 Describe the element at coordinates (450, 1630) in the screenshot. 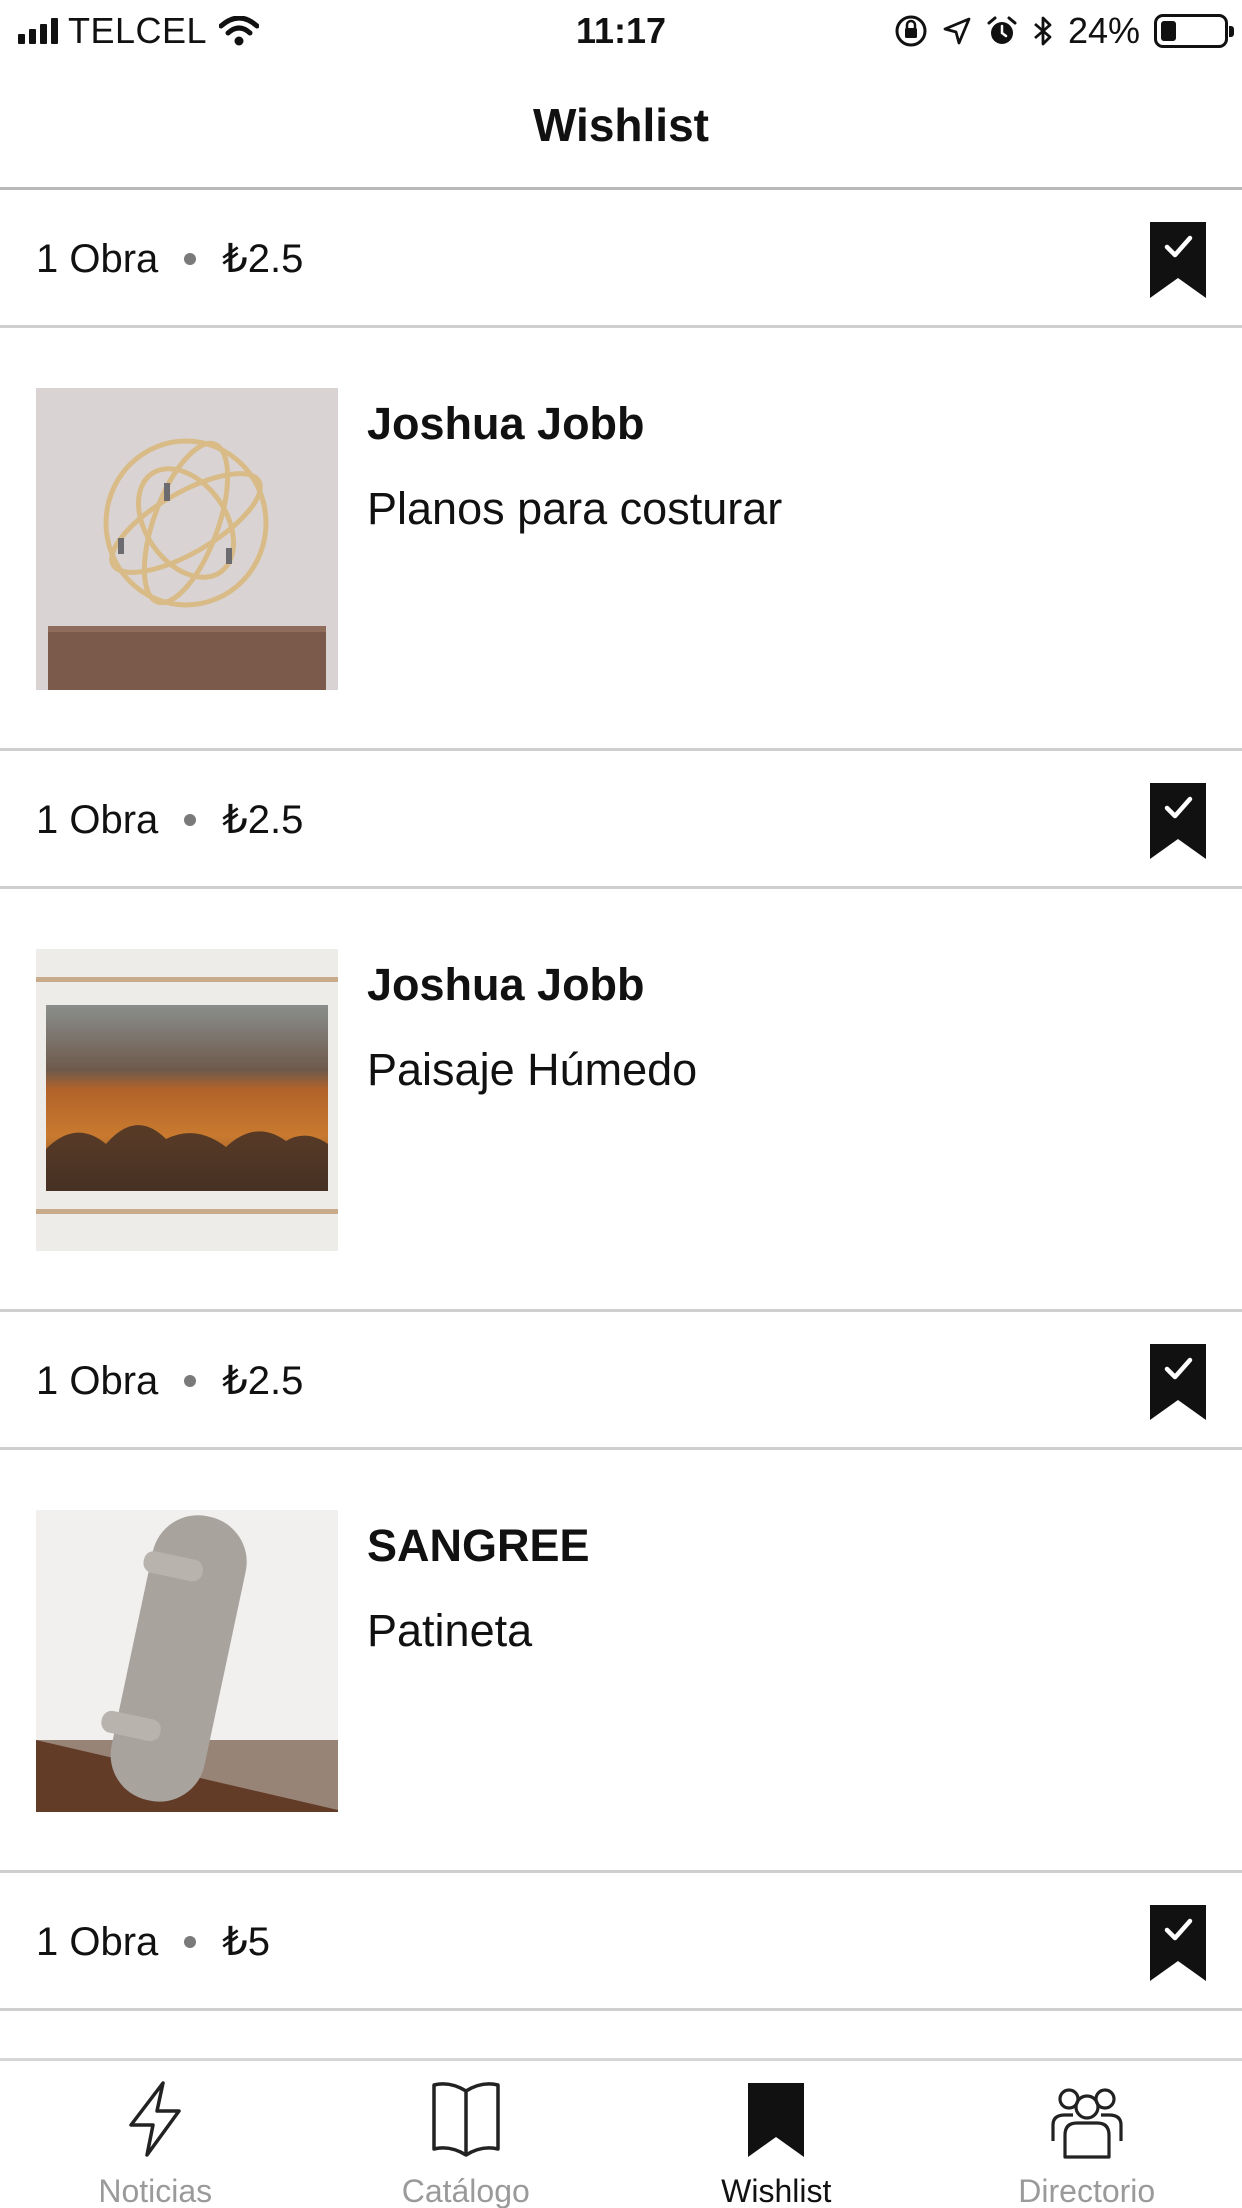

I see `artwork-title: Patineta` at that location.